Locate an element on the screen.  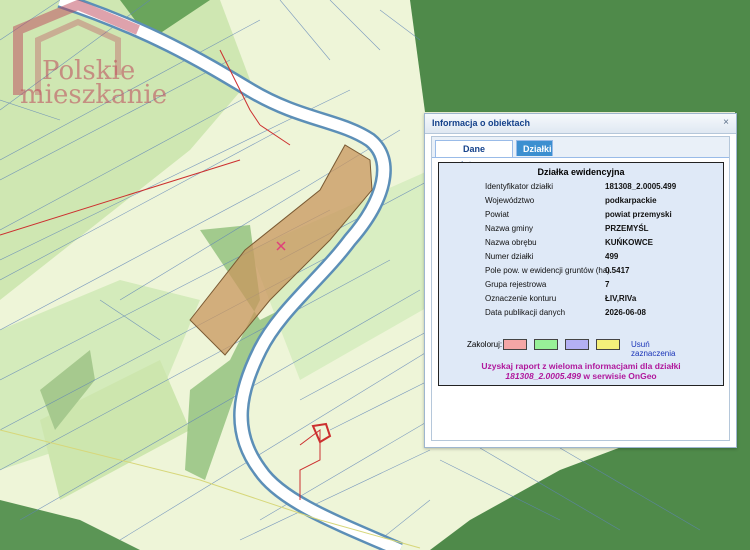
report-parcel-id: 181308_2.0005.499 is located at coordinates (543, 376).